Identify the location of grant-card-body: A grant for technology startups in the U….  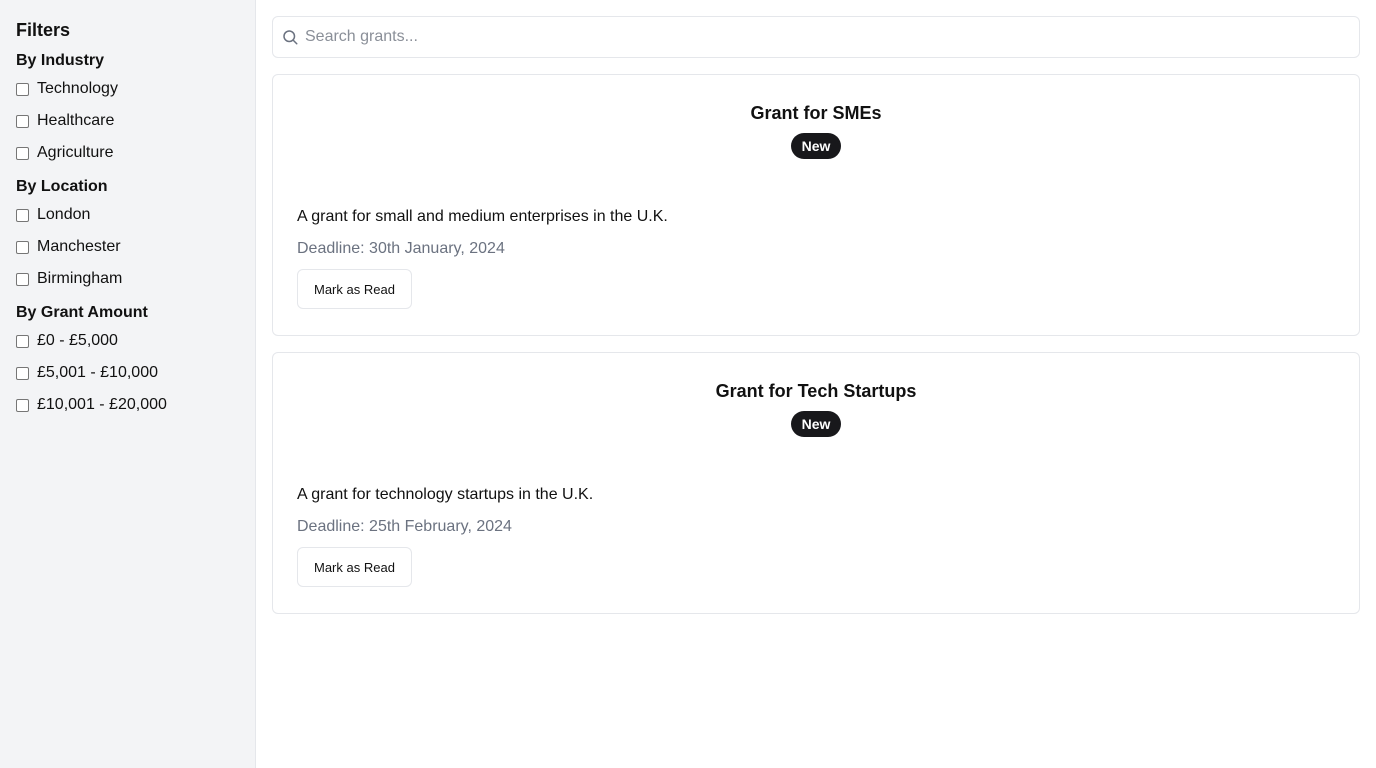
(816, 536).